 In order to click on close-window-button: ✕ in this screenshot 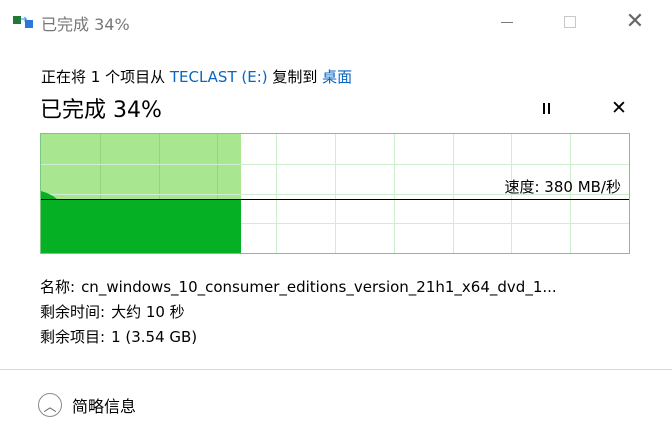, I will do `click(635, 22)`.